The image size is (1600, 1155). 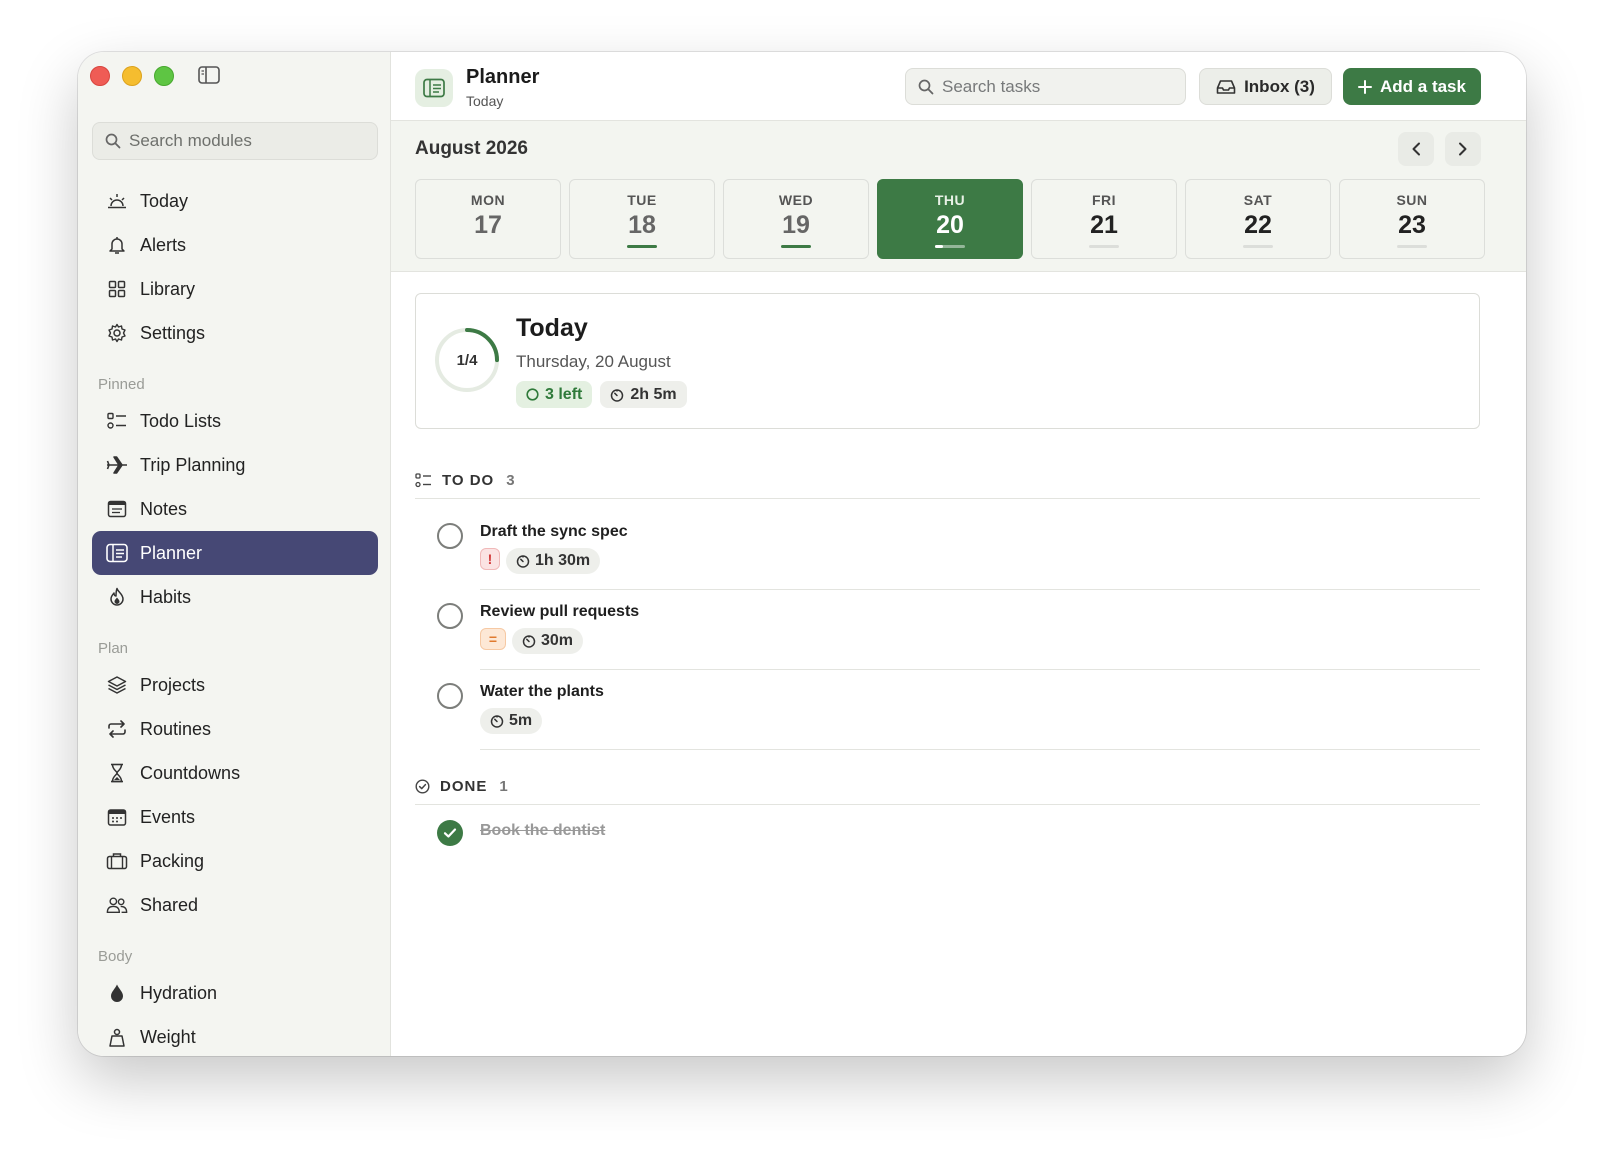 What do you see at coordinates (950, 225) in the screenshot?
I see `day-number: 20` at bounding box center [950, 225].